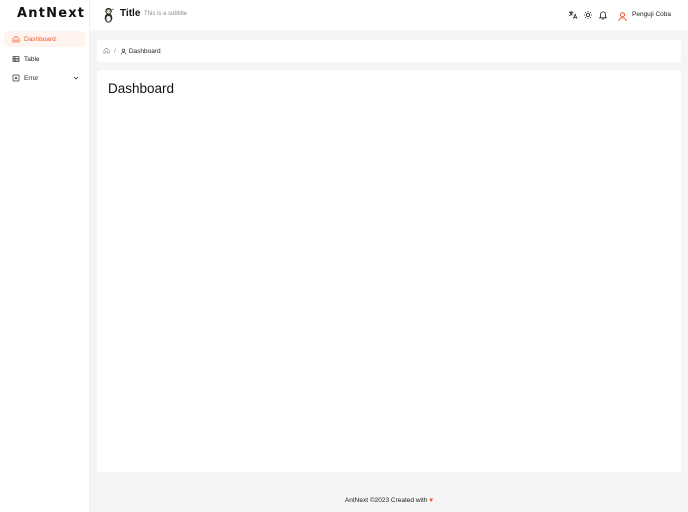 This screenshot has height=512, width=688. Describe the element at coordinates (386, 500) in the screenshot. I see `footer-text: AntNext ©2023 Created with` at that location.